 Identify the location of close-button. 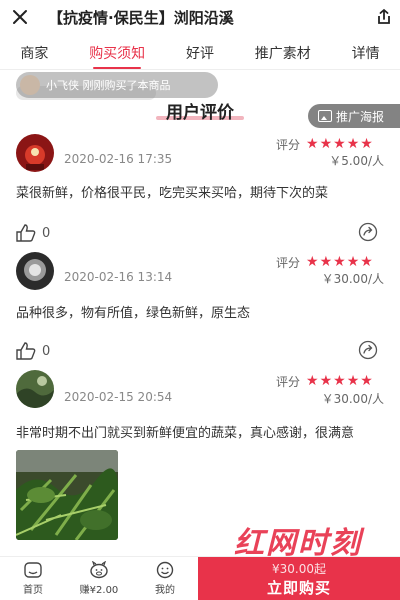
(20, 17).